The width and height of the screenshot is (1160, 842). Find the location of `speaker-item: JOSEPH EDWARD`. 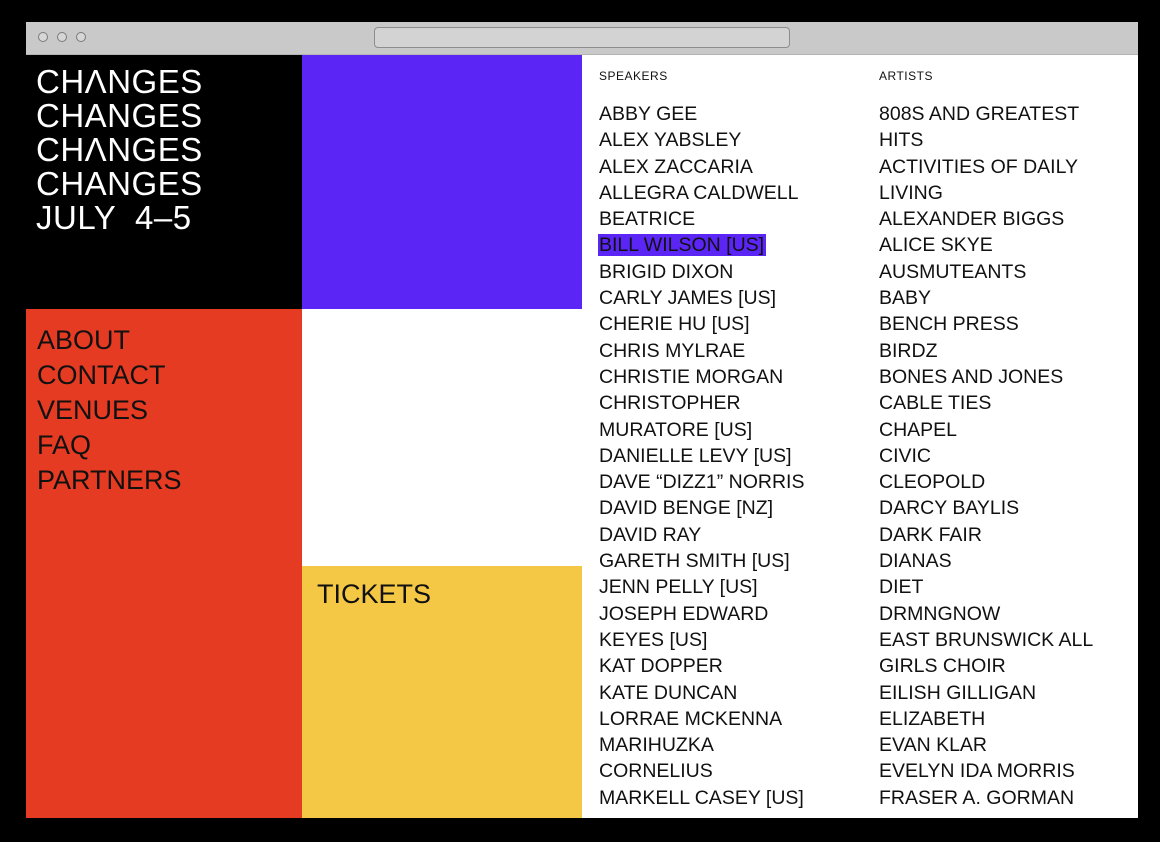

speaker-item: JOSEPH EDWARD is located at coordinates (702, 614).